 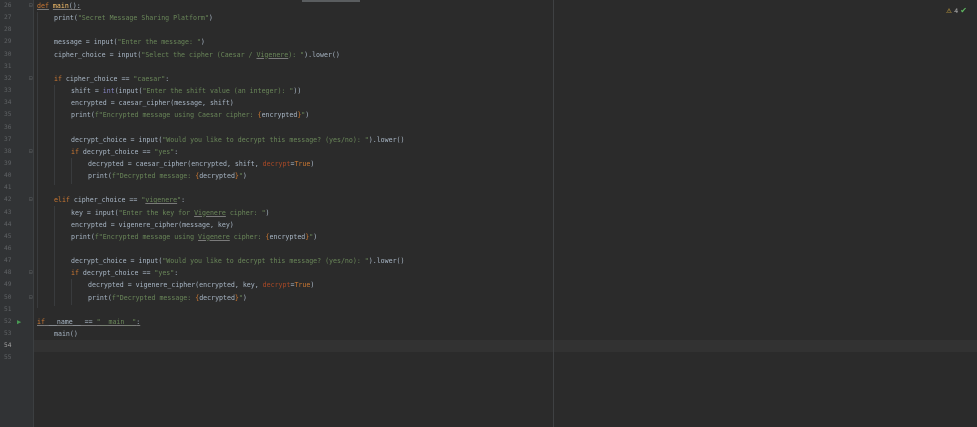 What do you see at coordinates (89, 321) in the screenshot?
I see `code-line-52: if __name__ == "__main__":` at bounding box center [89, 321].